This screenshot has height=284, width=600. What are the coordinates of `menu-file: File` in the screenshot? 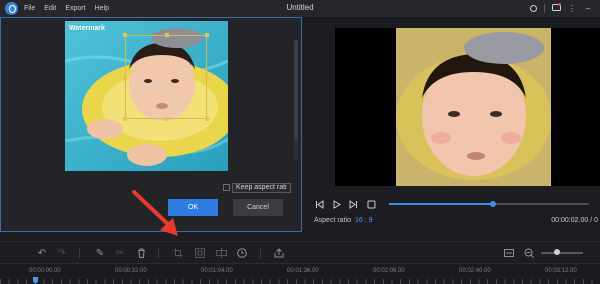 It's located at (29, 8).